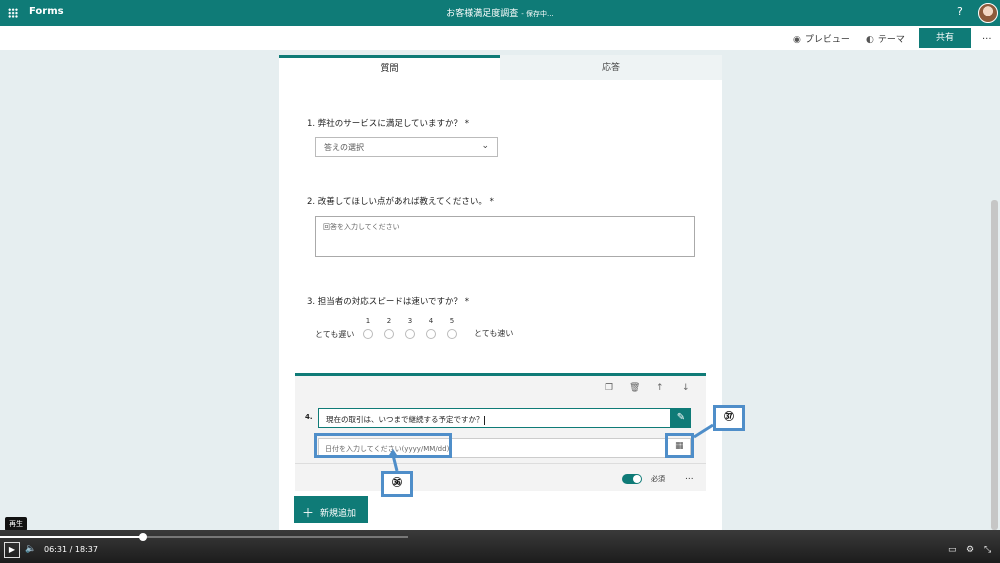 Image resolution: width=1000 pixels, height=563 pixels. Describe the element at coordinates (388, 123) in the screenshot. I see `question-1-title: 1. 弊社のサービスに満足していますか？ *` at that location.